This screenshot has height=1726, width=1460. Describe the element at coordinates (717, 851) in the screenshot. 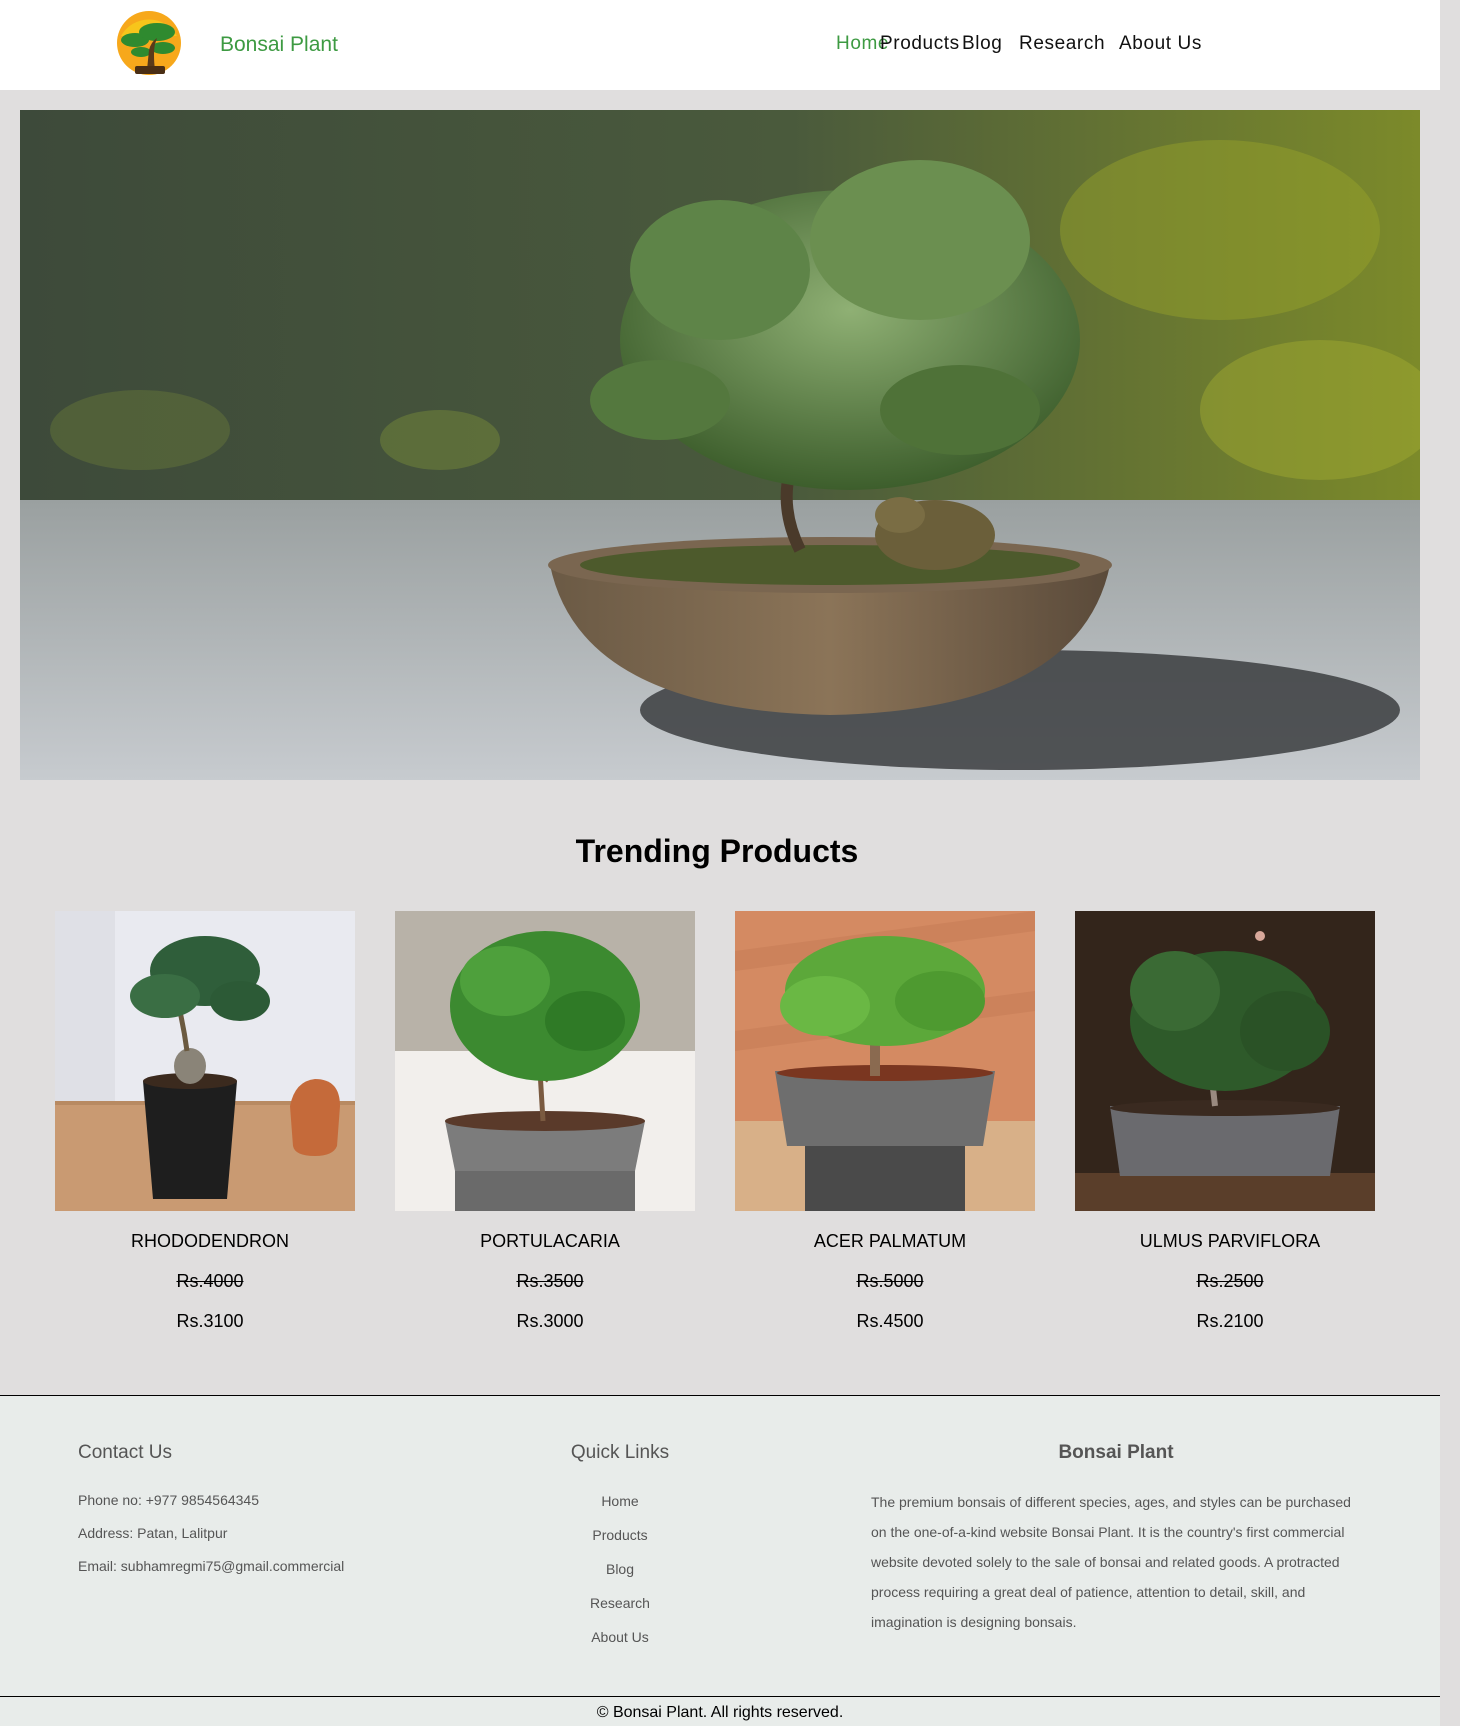

I see `section-title: Trending Products` at that location.